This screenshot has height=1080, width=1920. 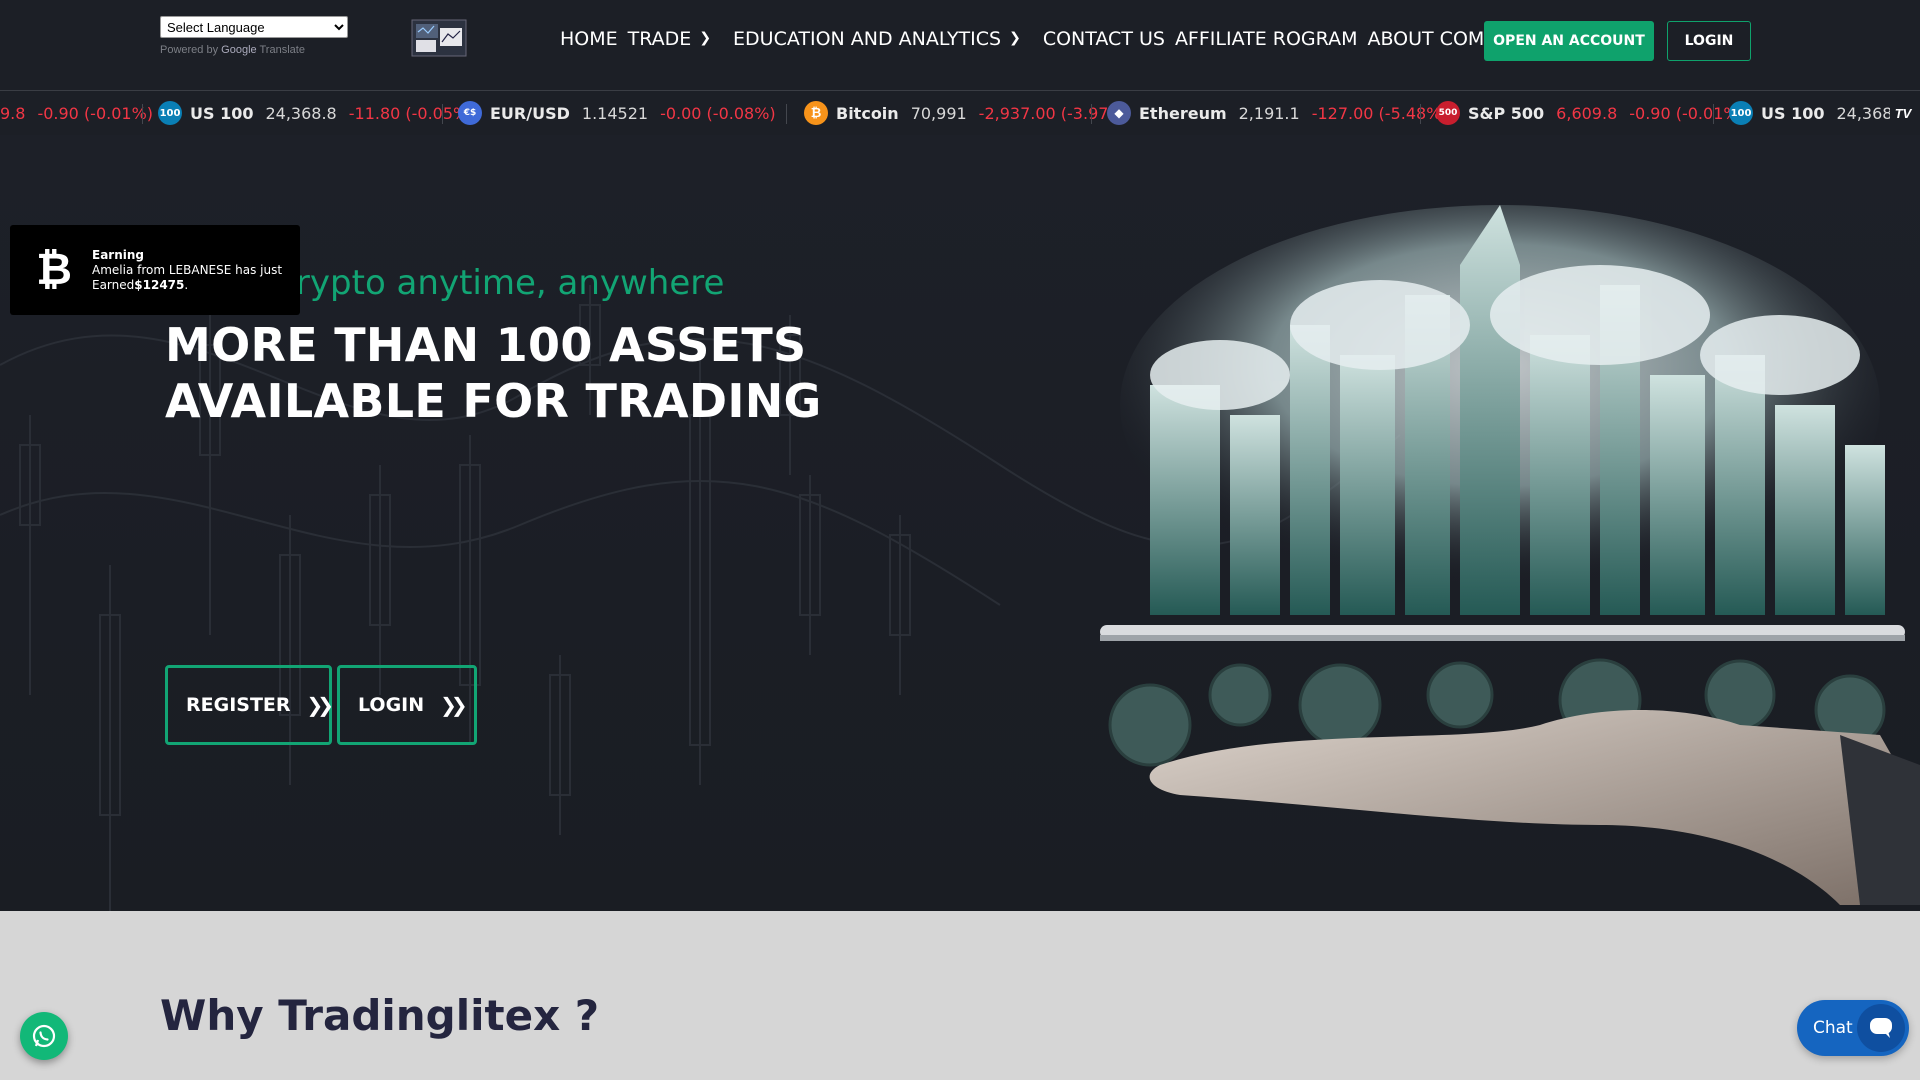 What do you see at coordinates (282, 50) in the screenshot?
I see `translate-link: Translate` at bounding box center [282, 50].